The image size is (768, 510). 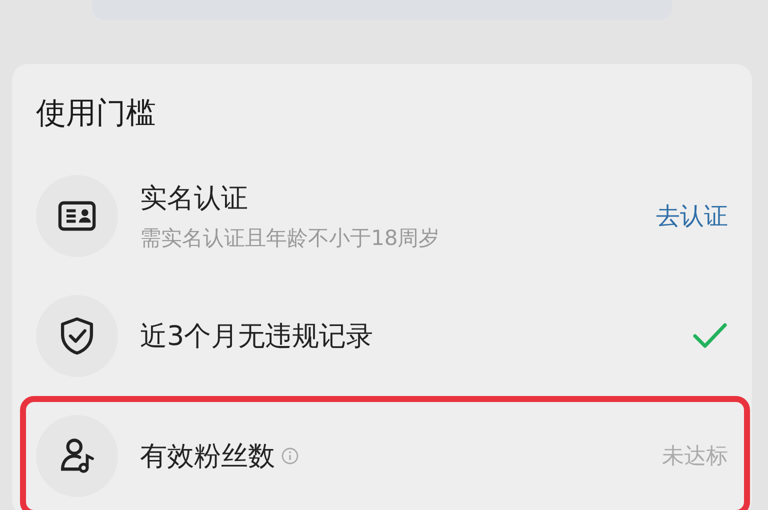 What do you see at coordinates (257, 337) in the screenshot?
I see `requirement-title: 近3个月无违规记录` at bounding box center [257, 337].